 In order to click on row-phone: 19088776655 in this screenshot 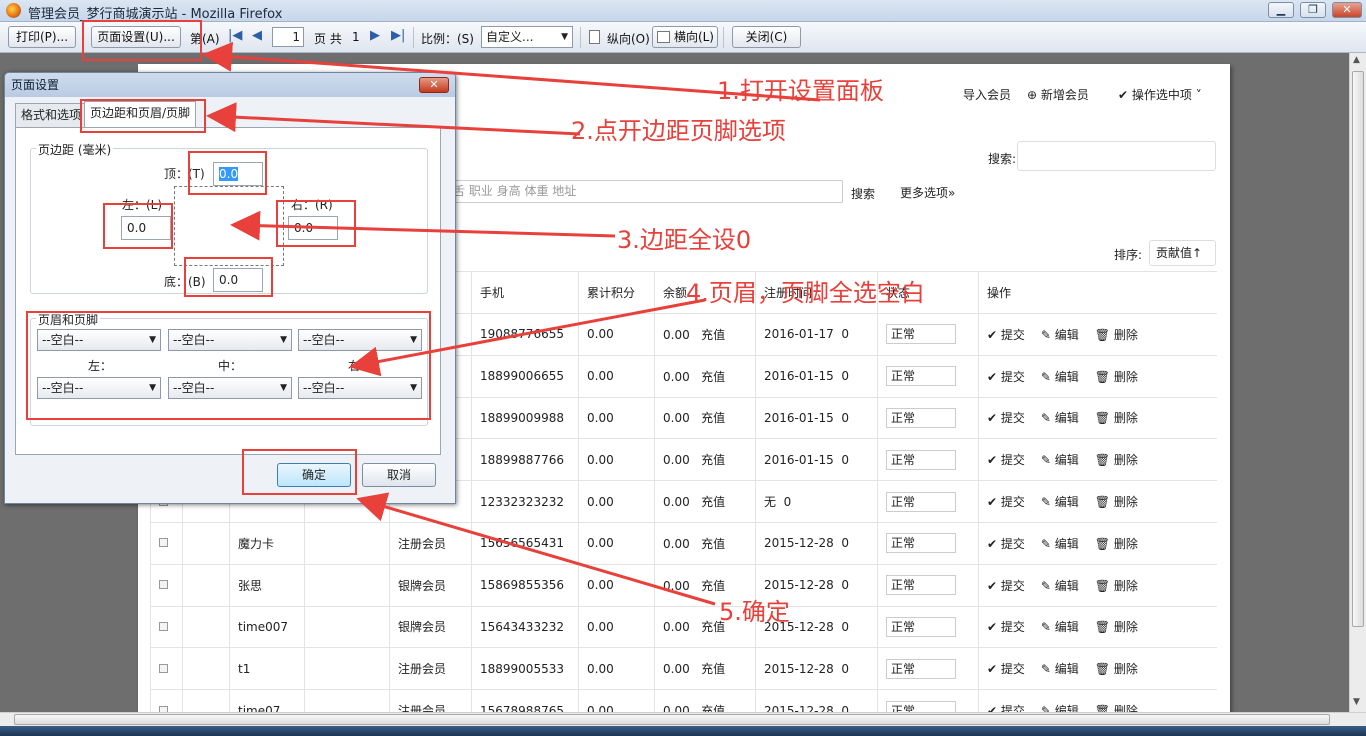, I will do `click(525, 334)`.